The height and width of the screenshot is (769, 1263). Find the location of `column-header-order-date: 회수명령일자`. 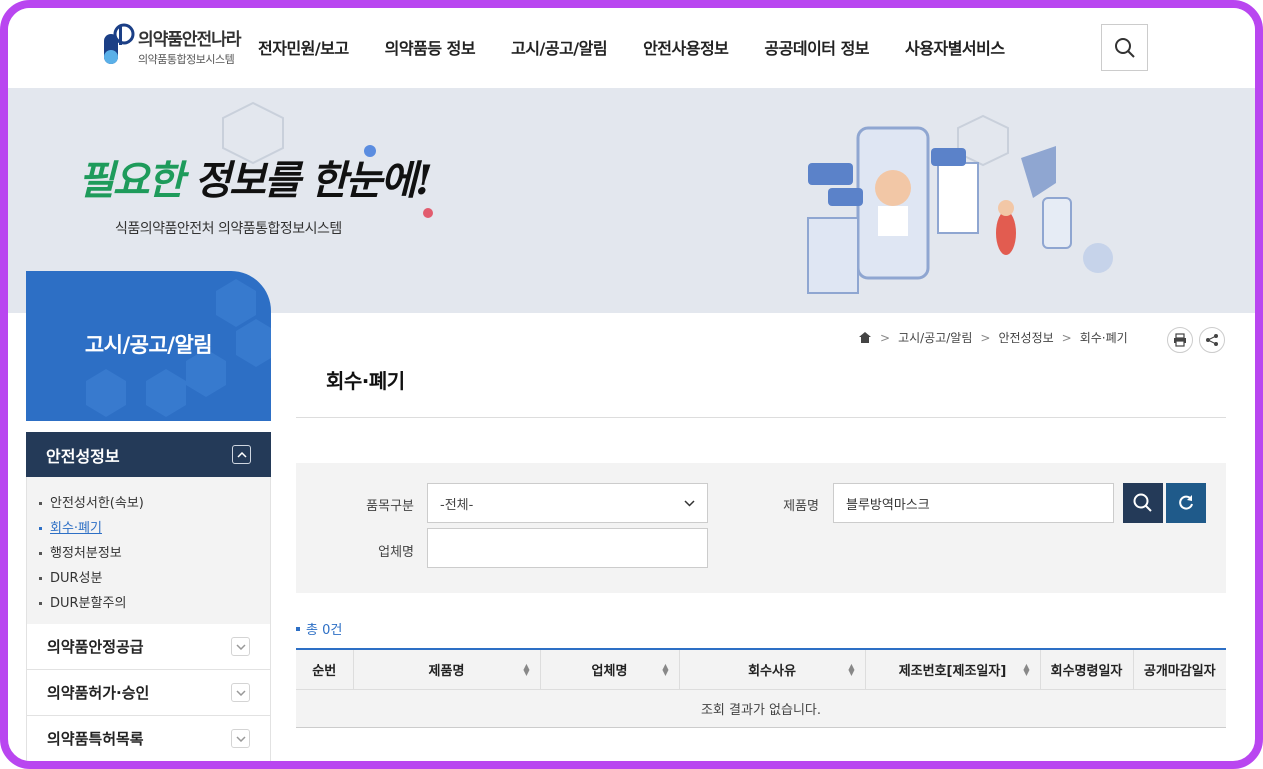

column-header-order-date: 회수명령일자 is located at coordinates (1087, 669).